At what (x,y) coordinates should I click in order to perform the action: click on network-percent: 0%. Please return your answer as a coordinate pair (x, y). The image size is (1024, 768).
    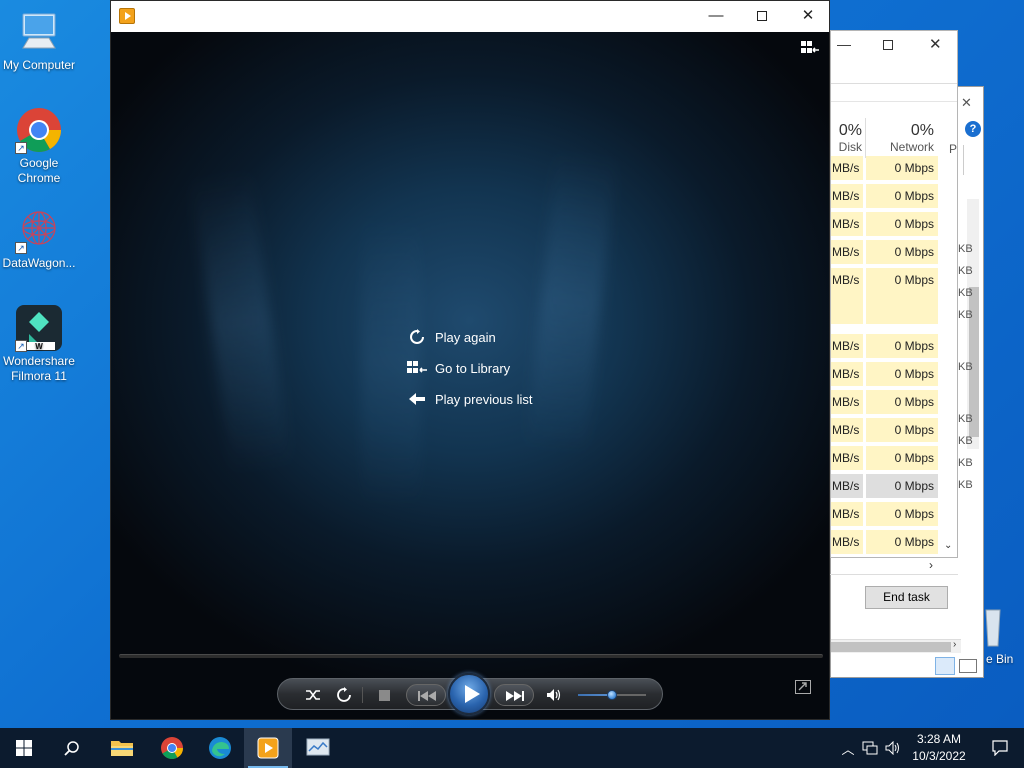
    Looking at the image, I should click on (922, 130).